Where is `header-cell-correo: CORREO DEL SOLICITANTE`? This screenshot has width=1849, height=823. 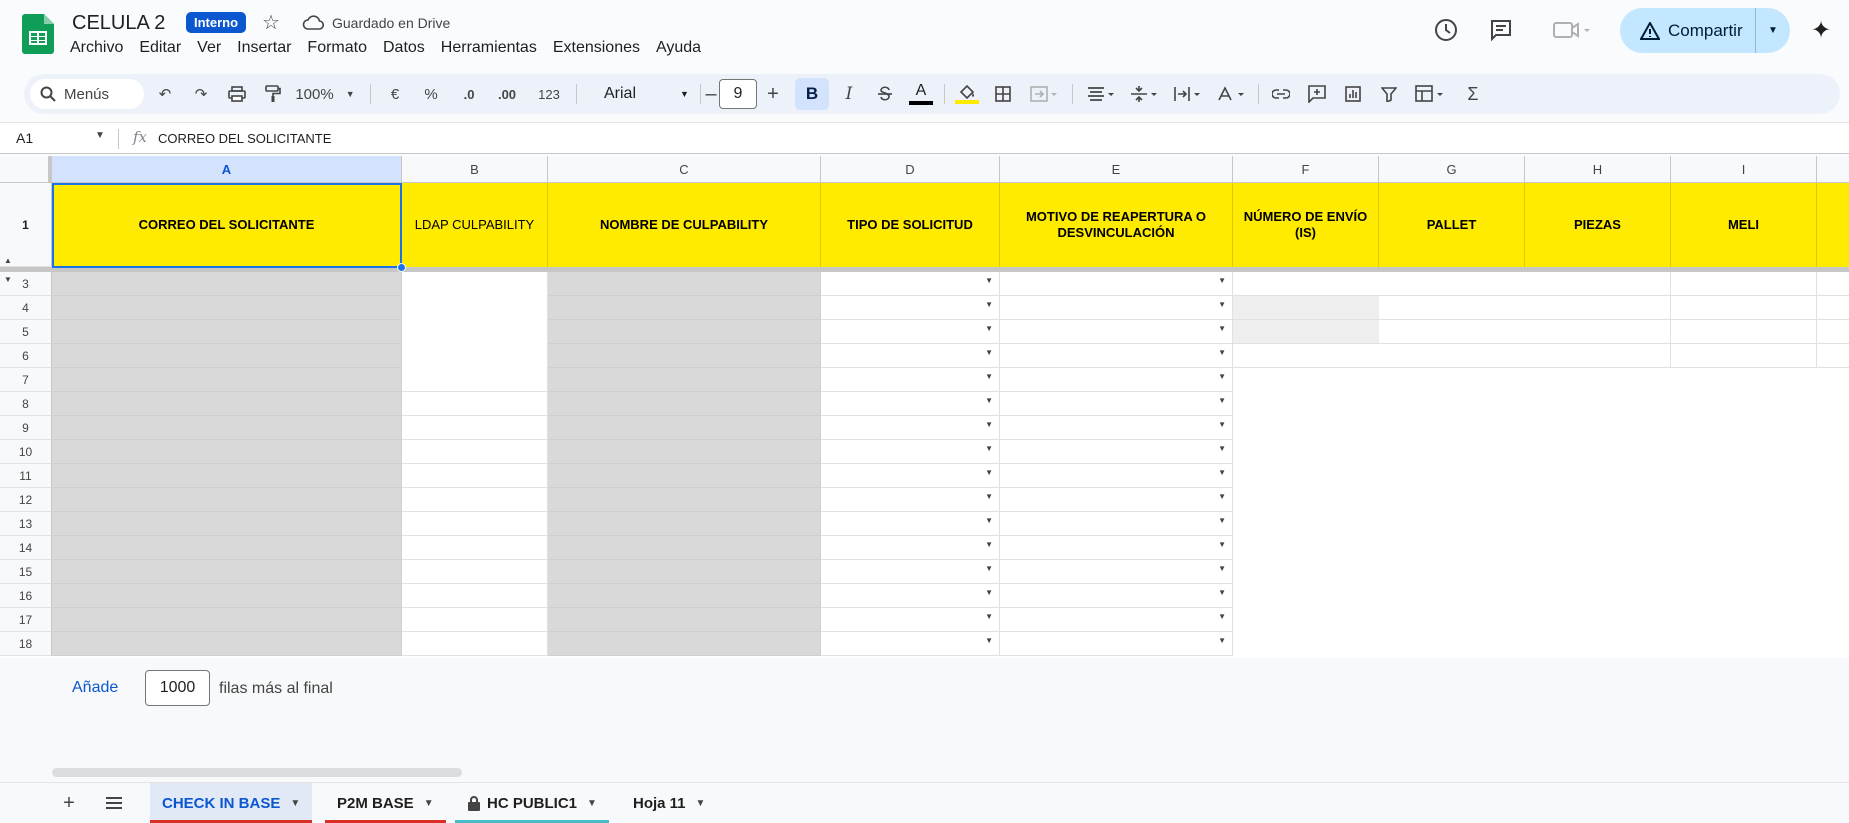
header-cell-correo: CORREO DEL SOLICITANTE is located at coordinates (227, 225).